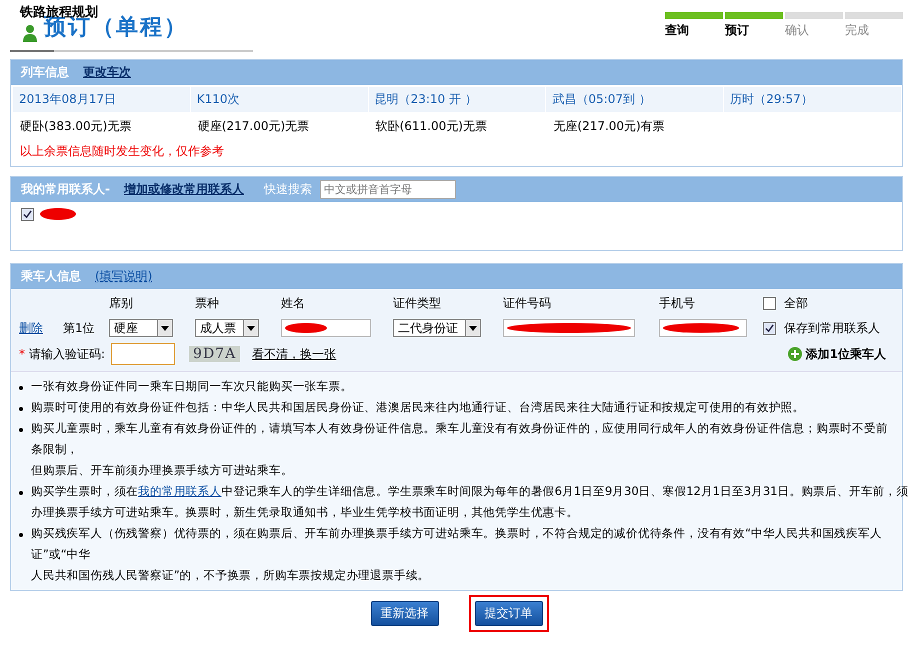  What do you see at coordinates (569, 328) in the screenshot?
I see `id-number-field` at bounding box center [569, 328].